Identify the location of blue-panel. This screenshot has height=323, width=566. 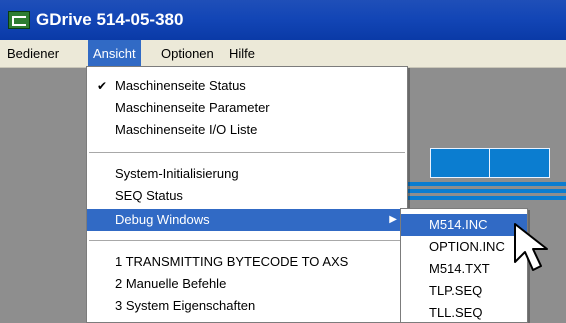
(490, 163).